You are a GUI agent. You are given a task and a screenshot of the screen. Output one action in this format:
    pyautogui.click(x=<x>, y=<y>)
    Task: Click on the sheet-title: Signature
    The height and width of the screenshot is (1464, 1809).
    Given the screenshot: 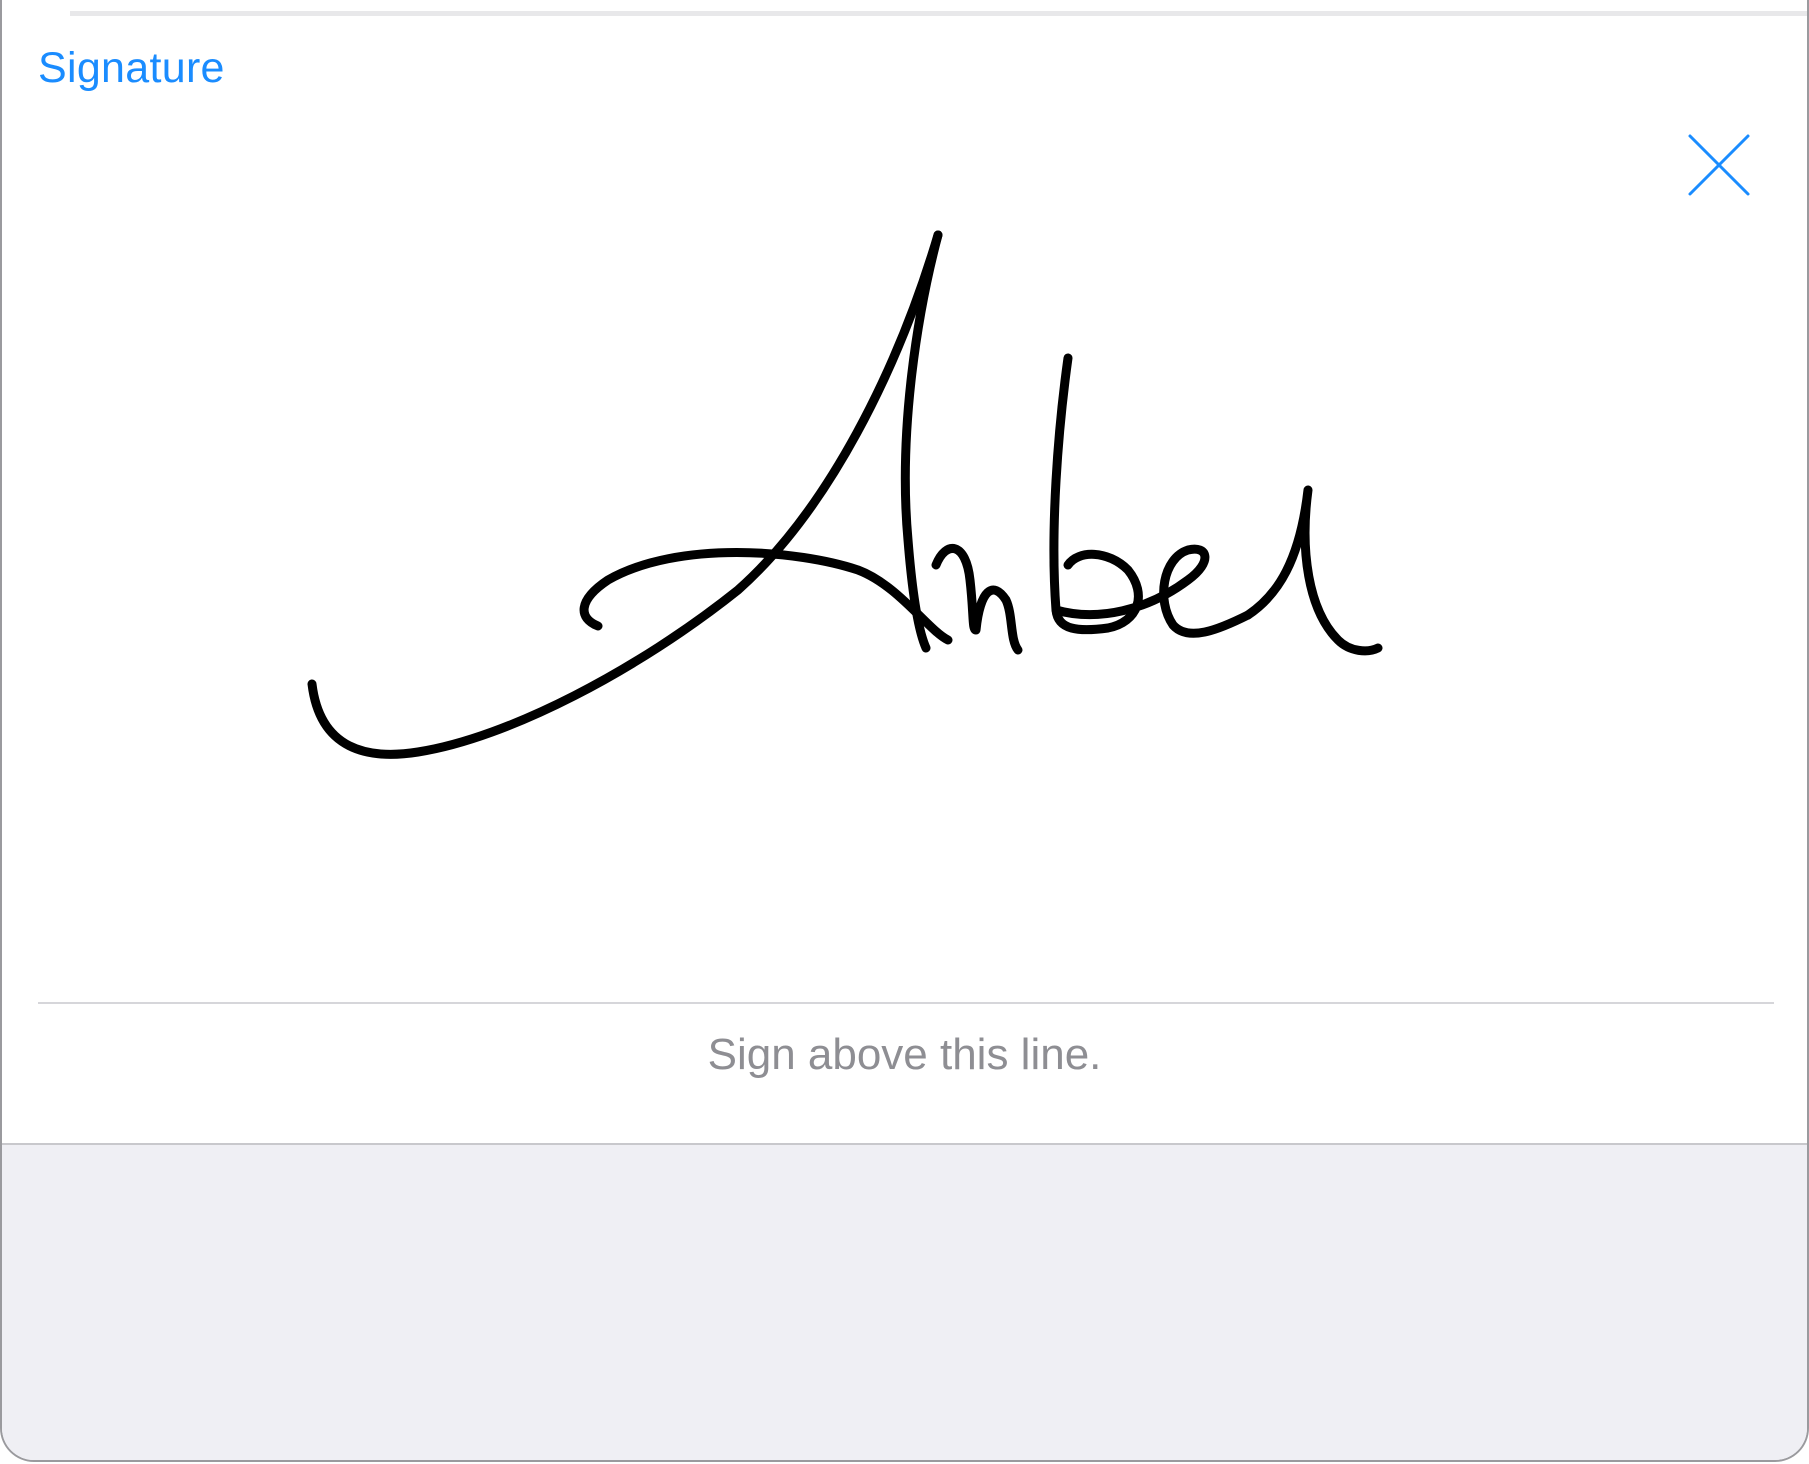 What is the action you would take?
    pyautogui.click(x=131, y=68)
    